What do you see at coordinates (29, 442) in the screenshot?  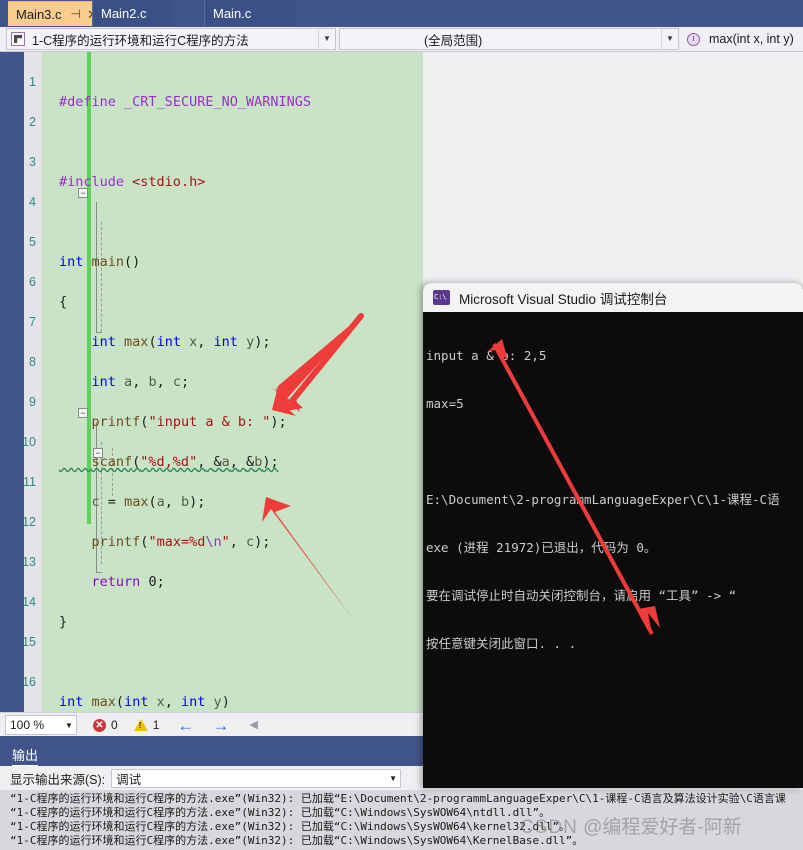 I see `line-number: 10` at bounding box center [29, 442].